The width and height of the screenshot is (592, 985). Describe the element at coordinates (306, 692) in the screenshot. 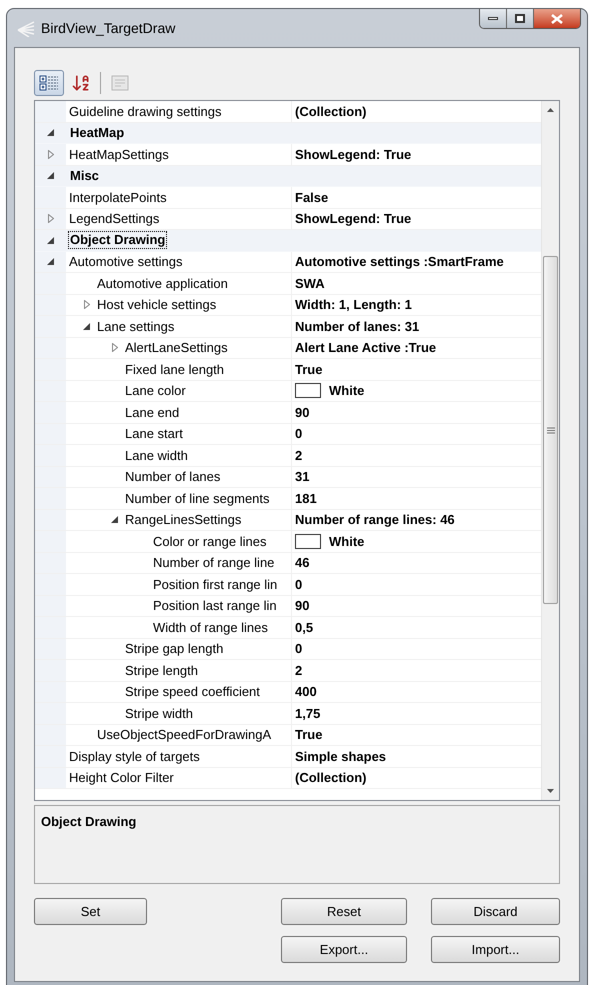

I see `property-value: 400` at that location.